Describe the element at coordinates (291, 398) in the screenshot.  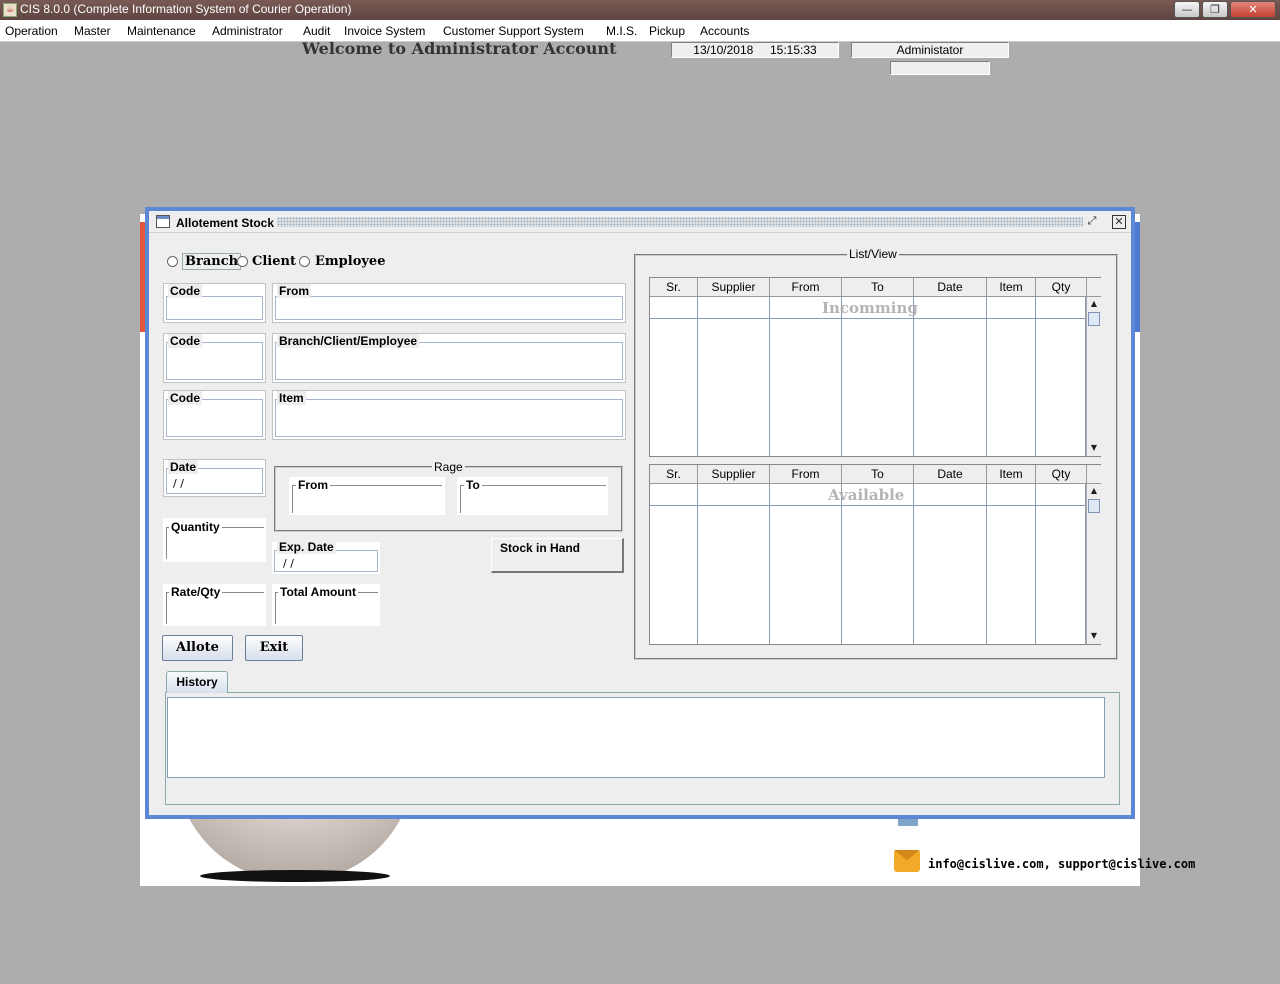
I see `item-label: Item` at that location.